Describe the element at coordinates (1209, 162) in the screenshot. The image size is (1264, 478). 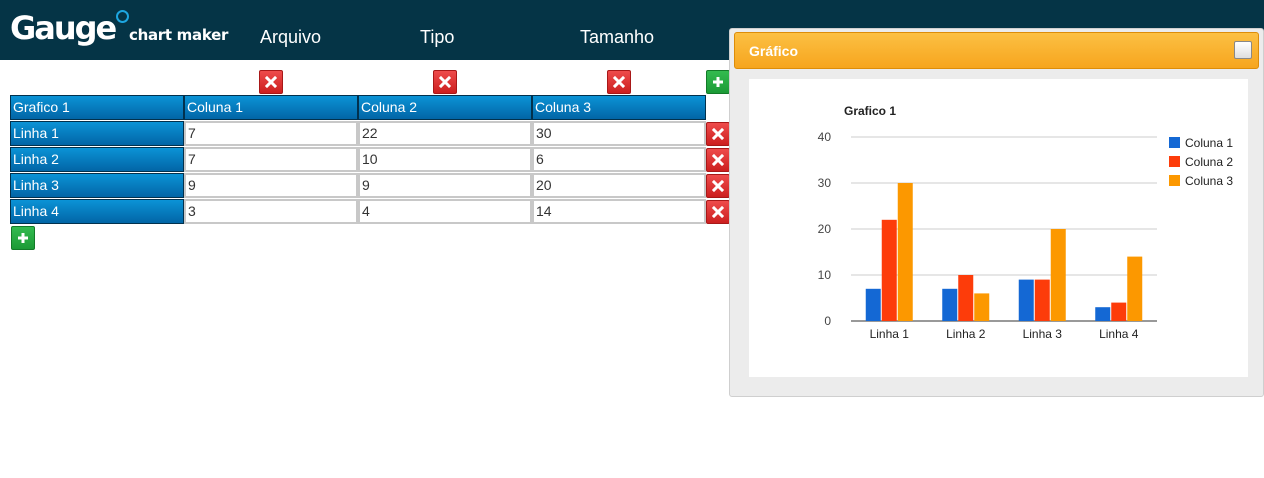
I see `legend-label: Coluna 2` at that location.